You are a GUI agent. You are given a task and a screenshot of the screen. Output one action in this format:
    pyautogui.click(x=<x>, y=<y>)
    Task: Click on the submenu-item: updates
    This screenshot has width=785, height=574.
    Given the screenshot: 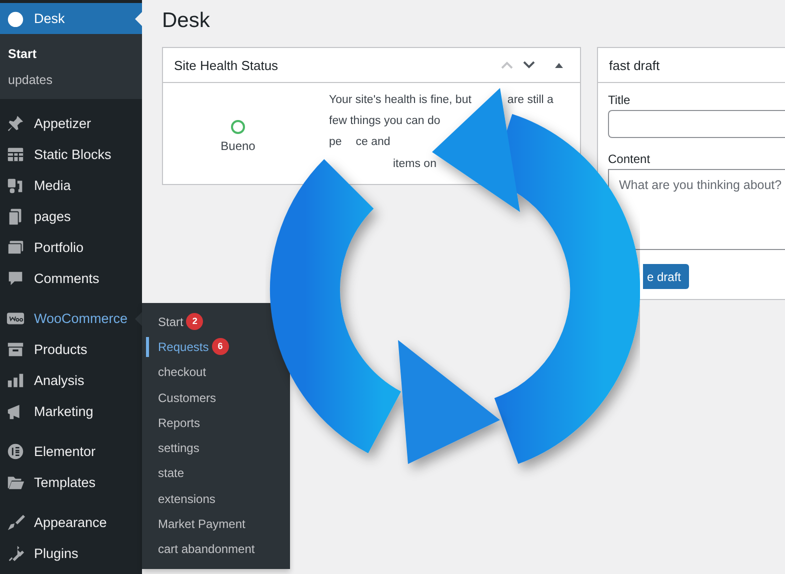 What is the action you would take?
    pyautogui.click(x=30, y=80)
    